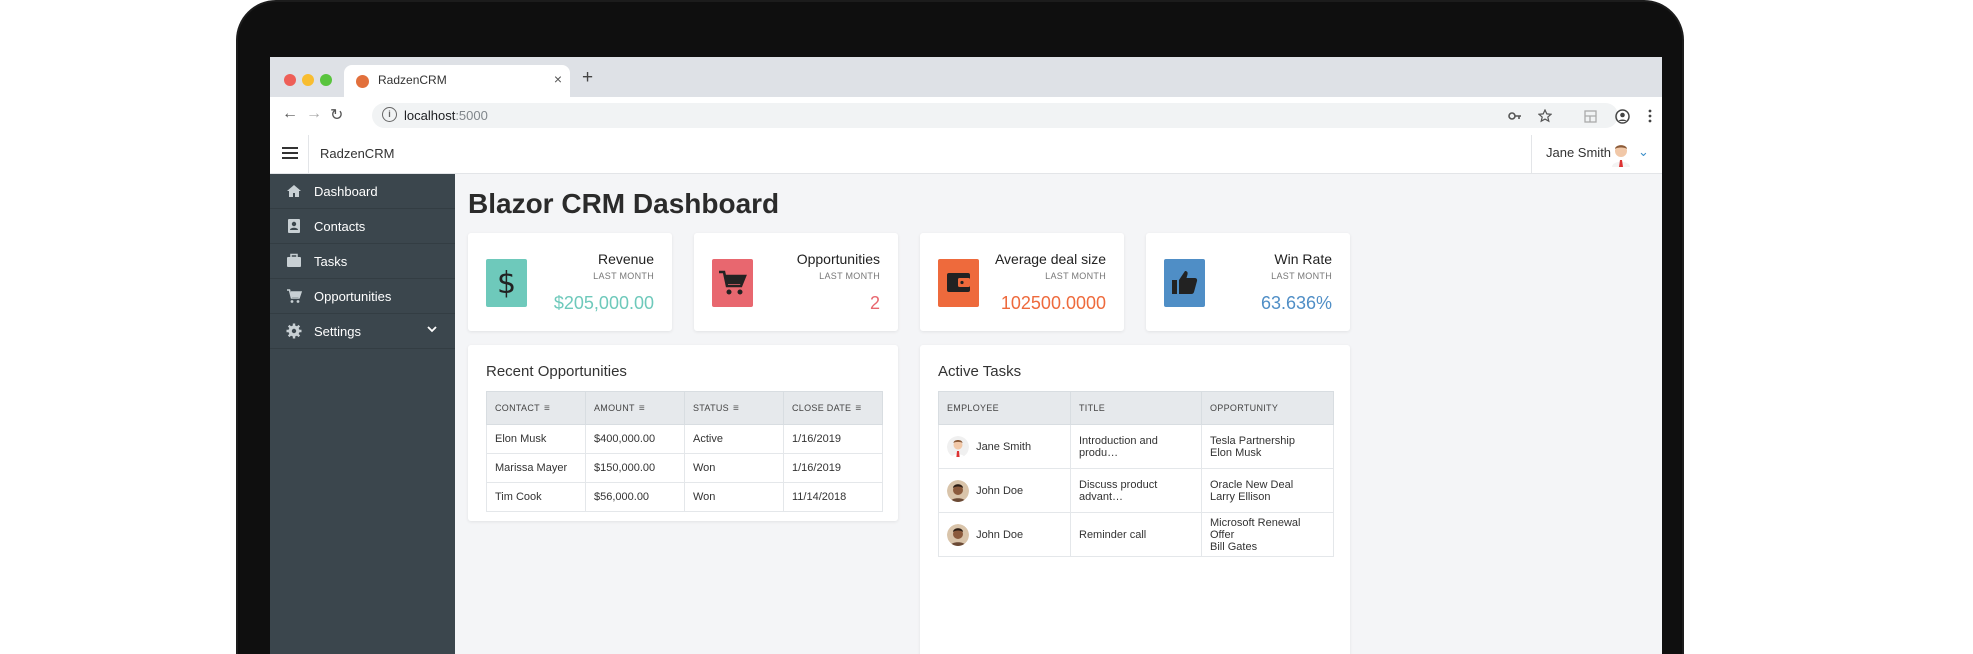  Describe the element at coordinates (446, 115) in the screenshot. I see `url-text: localhost:5000` at that location.